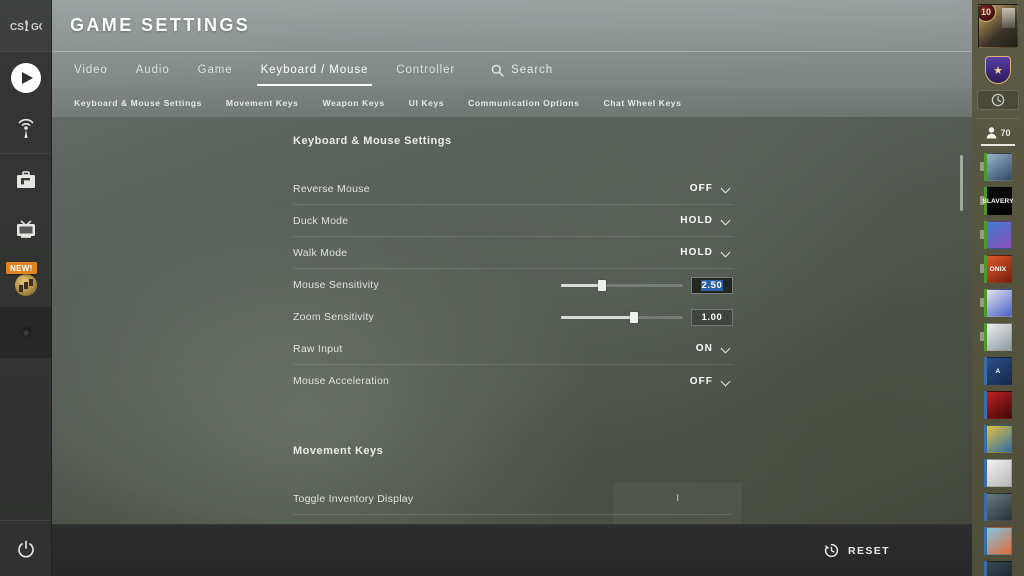 The height and width of the screenshot is (576, 1024). What do you see at coordinates (532, 70) in the screenshot?
I see `search-label: Search` at bounding box center [532, 70].